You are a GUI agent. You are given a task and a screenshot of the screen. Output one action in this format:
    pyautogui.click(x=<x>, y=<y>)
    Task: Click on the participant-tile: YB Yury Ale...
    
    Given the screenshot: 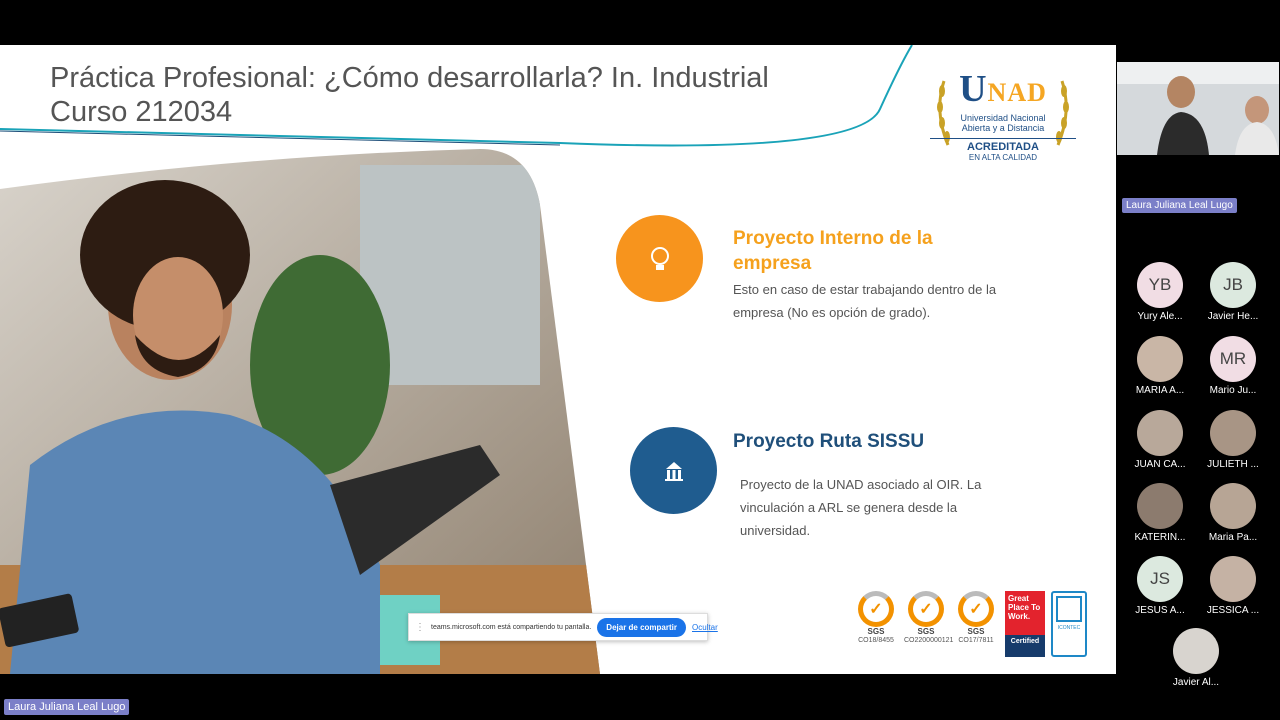 What is the action you would take?
    pyautogui.click(x=1160, y=292)
    